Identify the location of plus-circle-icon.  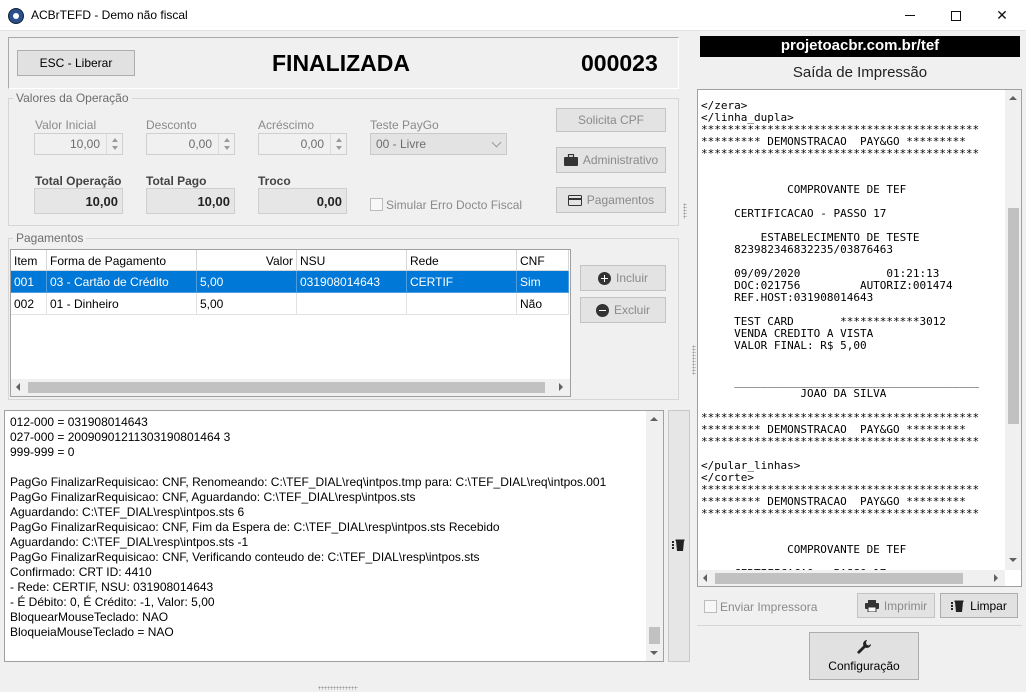
(604, 278).